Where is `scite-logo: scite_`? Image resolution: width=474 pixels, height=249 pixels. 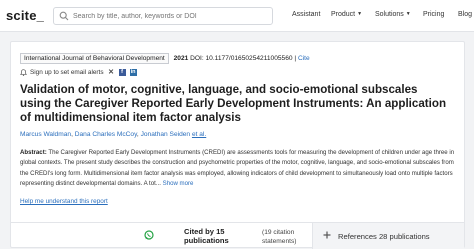
scite-logo: scite_ is located at coordinates (25, 15).